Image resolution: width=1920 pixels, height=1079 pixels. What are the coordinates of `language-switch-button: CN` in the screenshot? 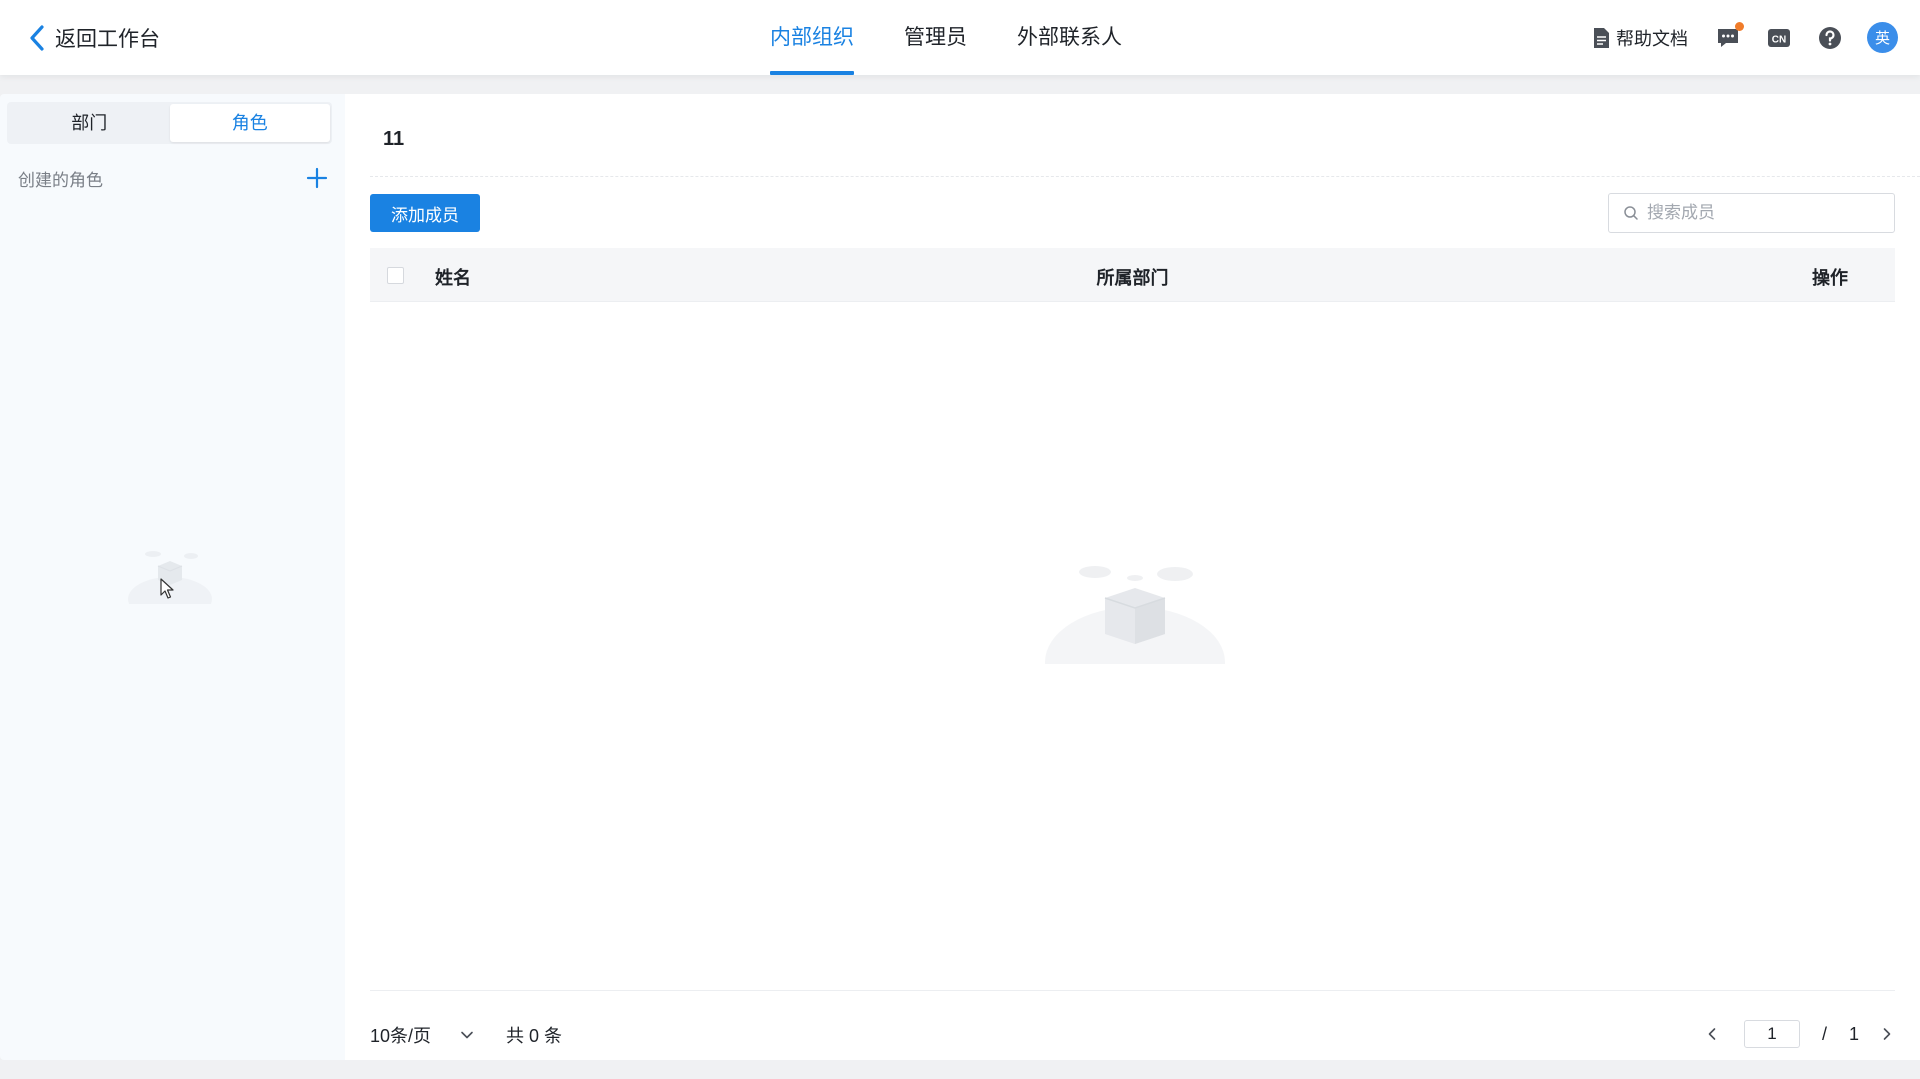 It's located at (1779, 38).